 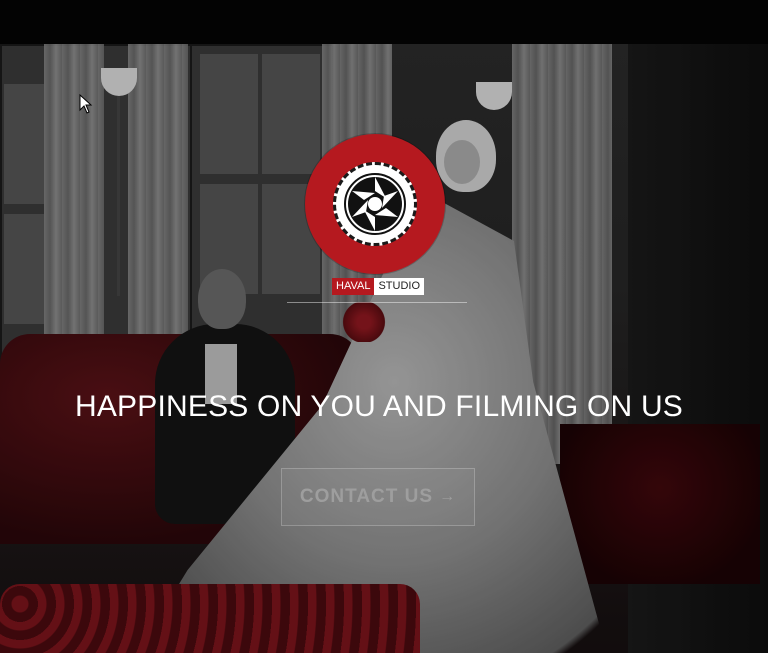 What do you see at coordinates (353, 286) in the screenshot?
I see `brand-name-part1: HAVAL` at bounding box center [353, 286].